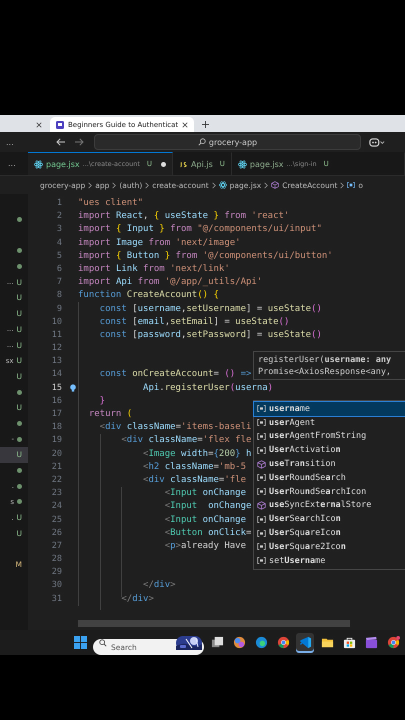 This screenshot has width=405, height=720. I want to click on signature-text: Promise<AxiosResponse<any,, so click(325, 372).